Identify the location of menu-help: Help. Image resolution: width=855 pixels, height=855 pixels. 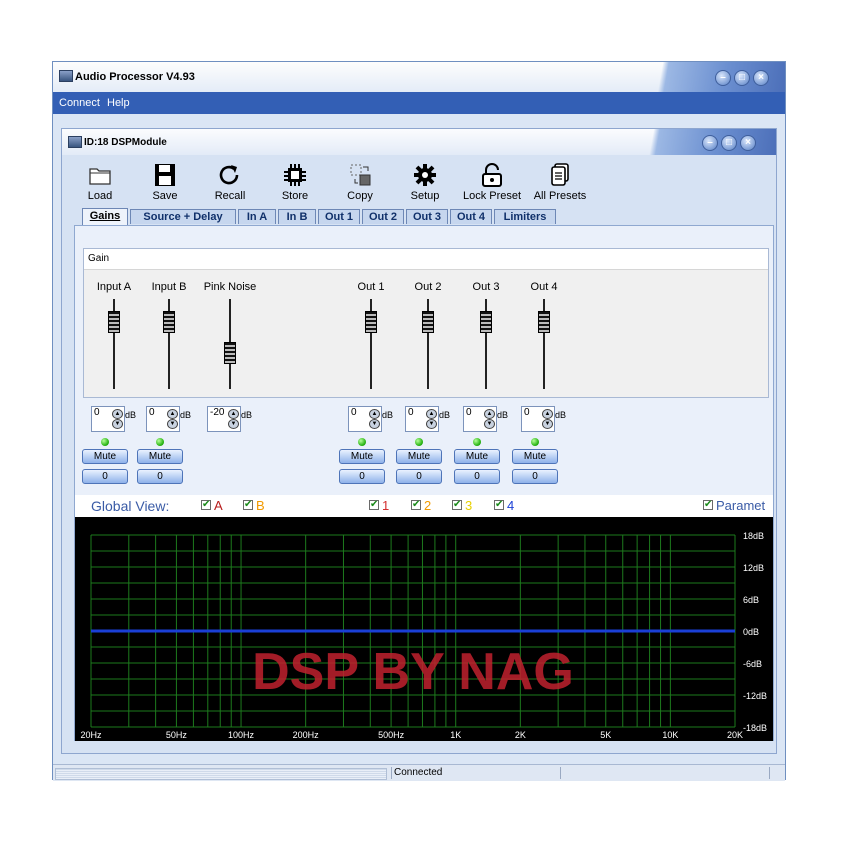
(118, 103).